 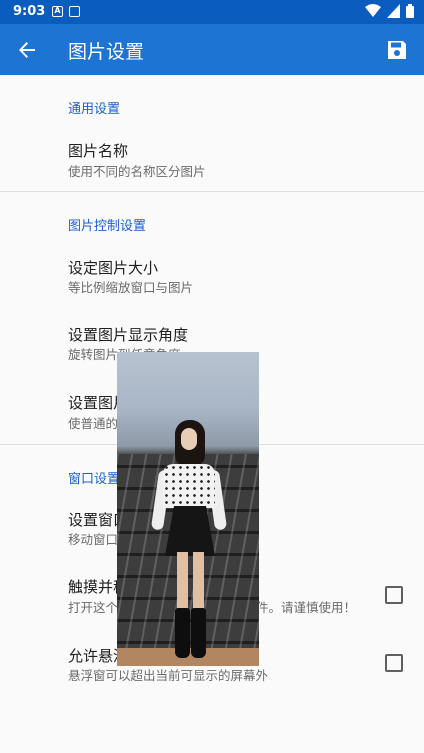 What do you see at coordinates (189, 486) in the screenshot?
I see `person-blouse-pattern` at bounding box center [189, 486].